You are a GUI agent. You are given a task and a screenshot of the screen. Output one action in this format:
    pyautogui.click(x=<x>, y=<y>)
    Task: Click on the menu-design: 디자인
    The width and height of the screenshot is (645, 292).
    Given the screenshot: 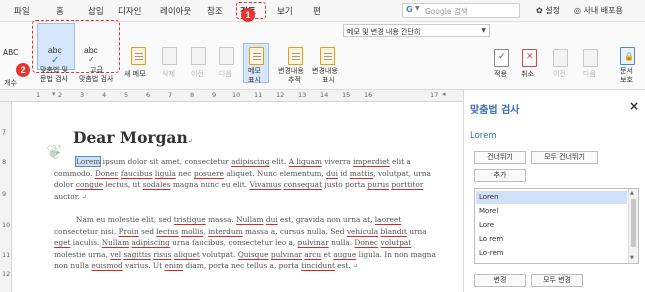 What is the action you would take?
    pyautogui.click(x=129, y=11)
    